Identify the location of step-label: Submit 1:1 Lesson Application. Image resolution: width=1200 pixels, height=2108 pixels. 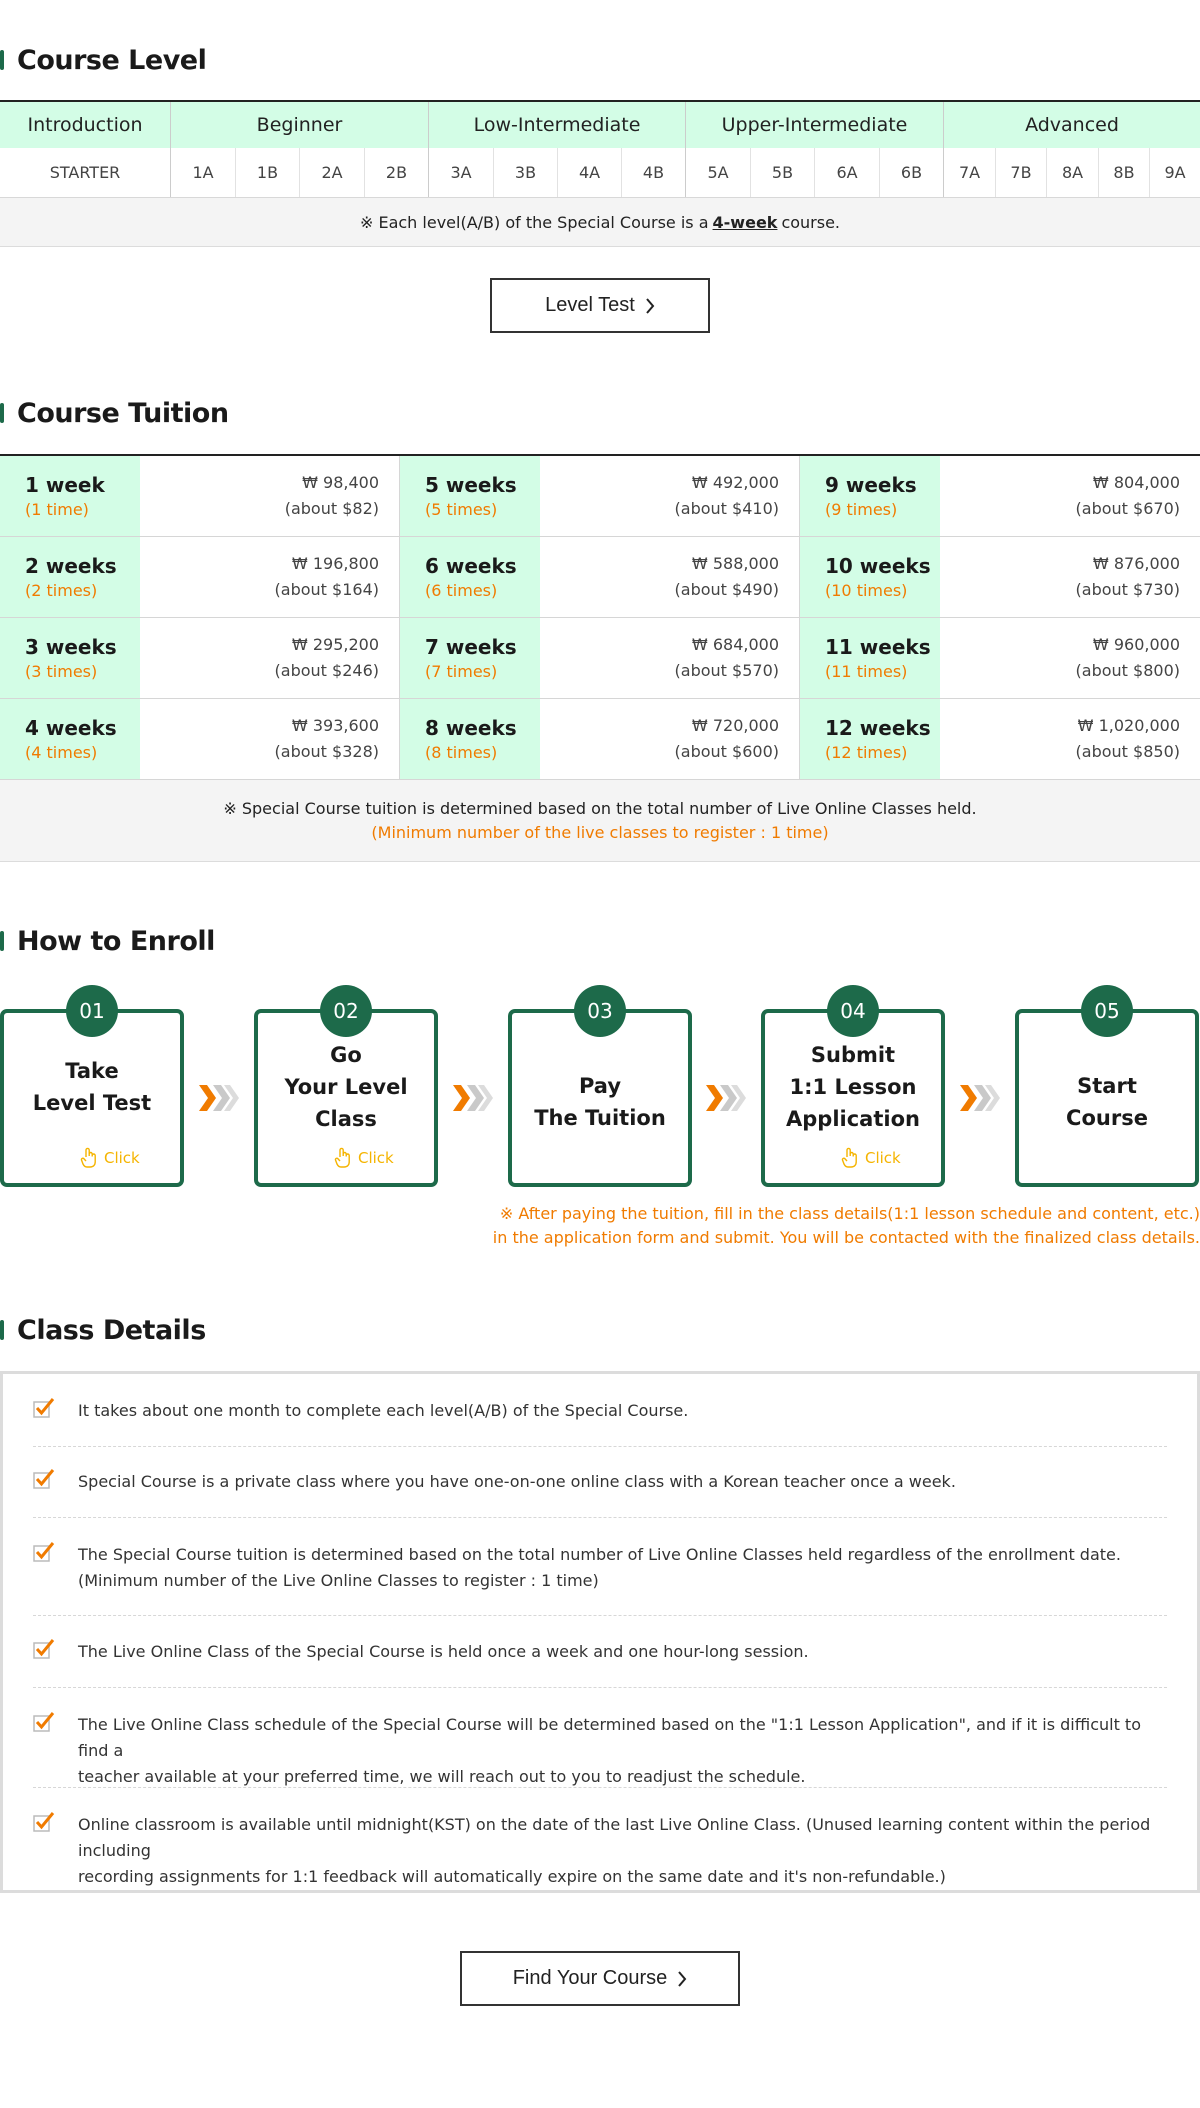
(853, 1087).